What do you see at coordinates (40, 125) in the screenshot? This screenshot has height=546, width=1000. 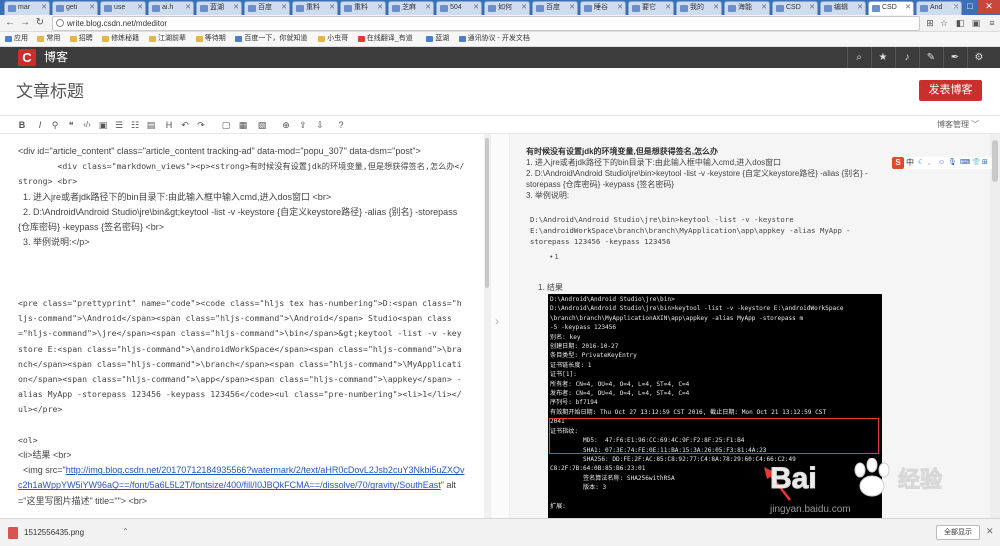 I see `italic-icon: I` at bounding box center [40, 125].